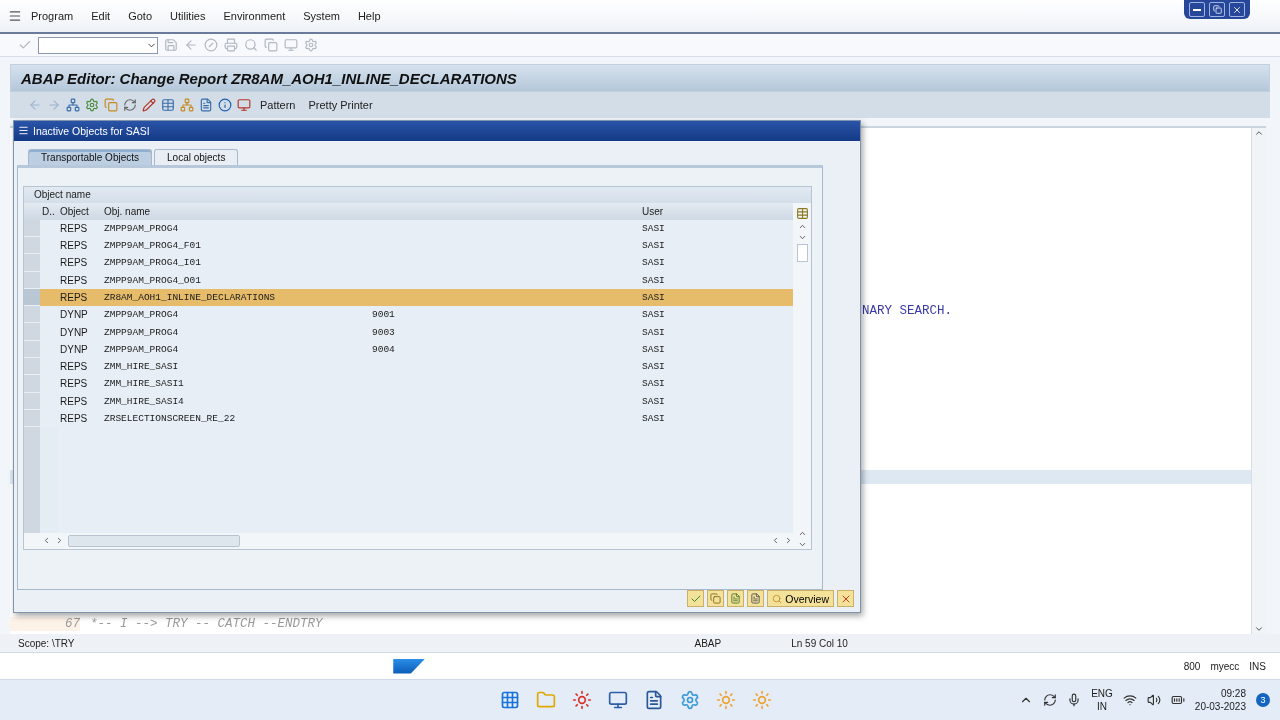  Describe the element at coordinates (845, 598) in the screenshot. I see `cancel-button` at that location.